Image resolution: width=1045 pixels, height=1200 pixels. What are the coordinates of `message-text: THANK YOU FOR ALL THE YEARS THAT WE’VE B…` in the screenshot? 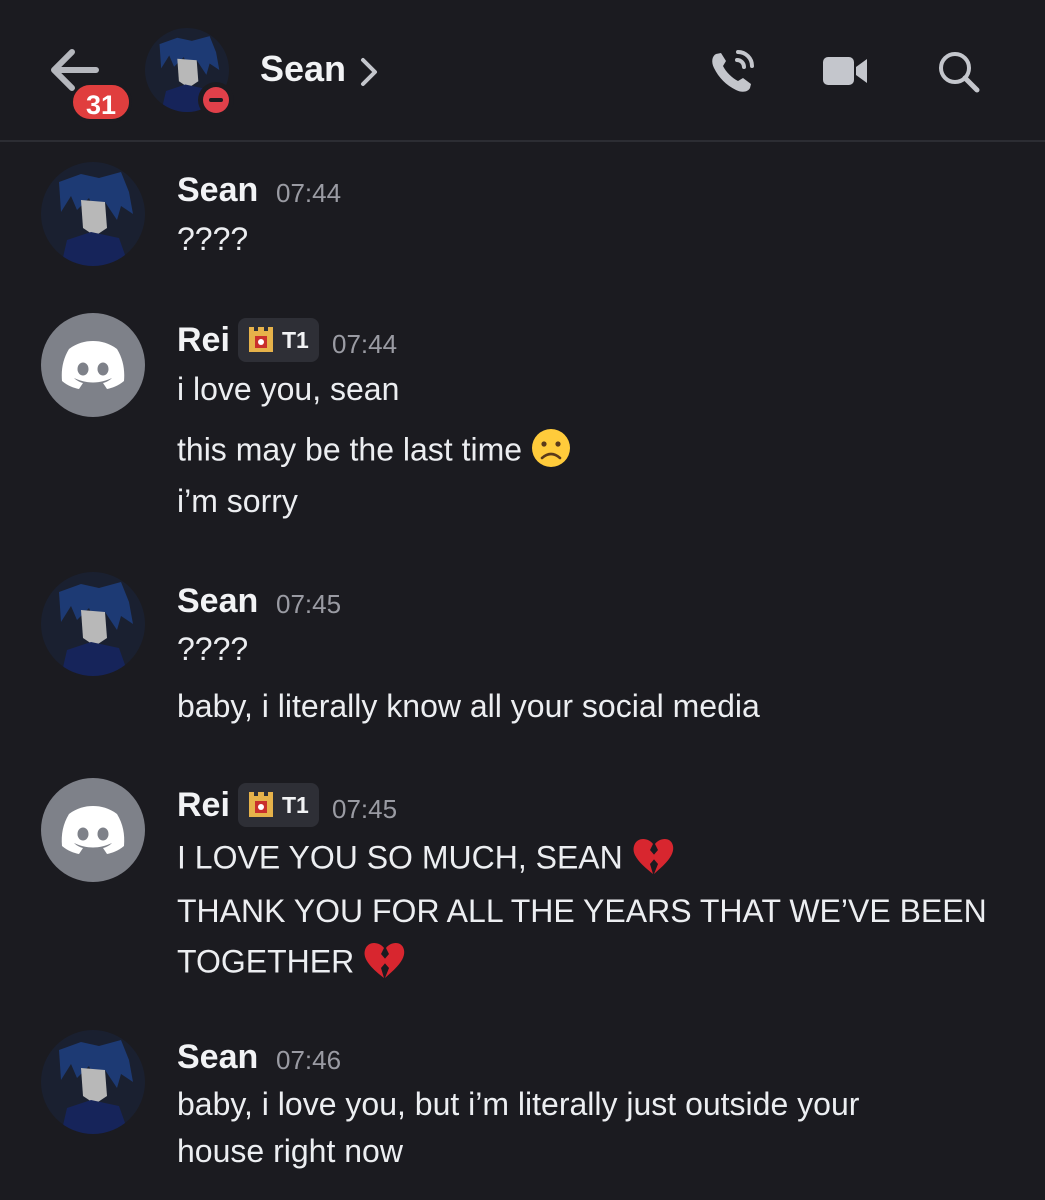 It's located at (582, 911).